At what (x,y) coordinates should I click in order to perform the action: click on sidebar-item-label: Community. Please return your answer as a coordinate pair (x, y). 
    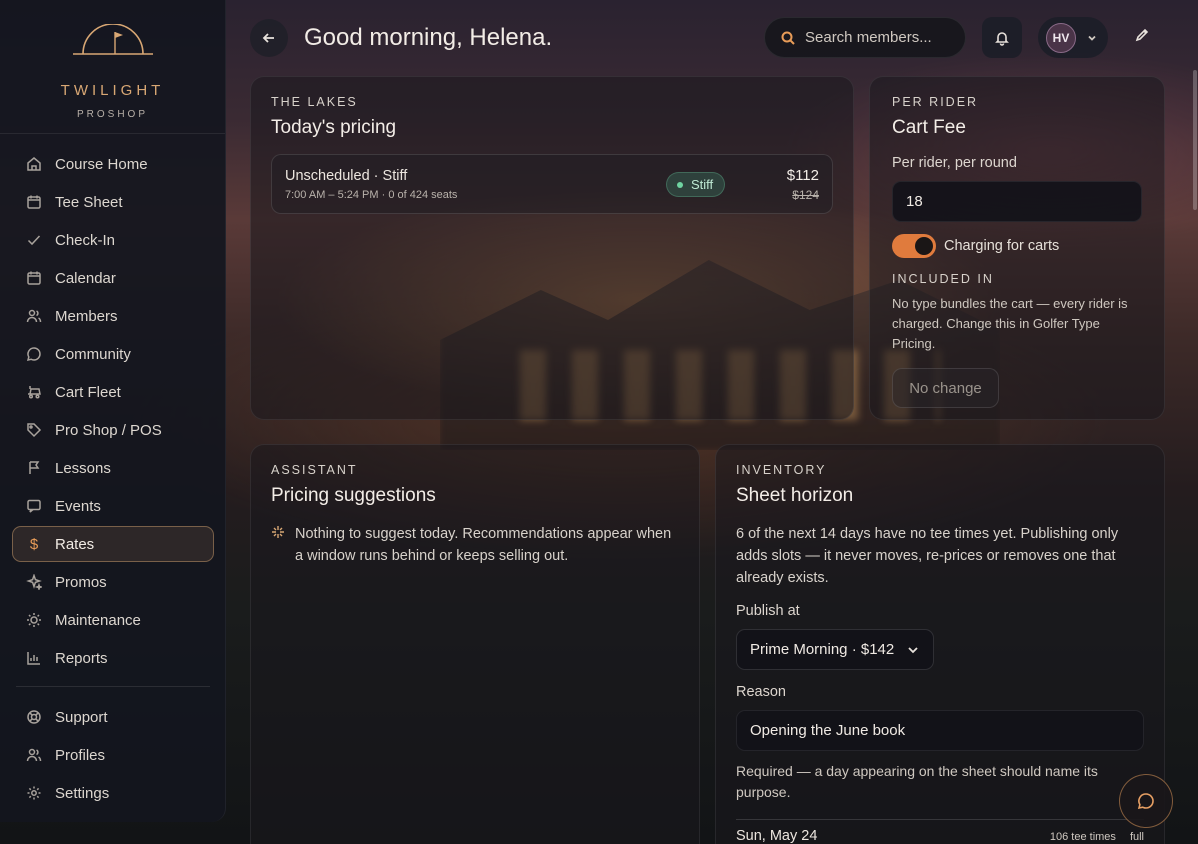
    Looking at the image, I should click on (93, 354).